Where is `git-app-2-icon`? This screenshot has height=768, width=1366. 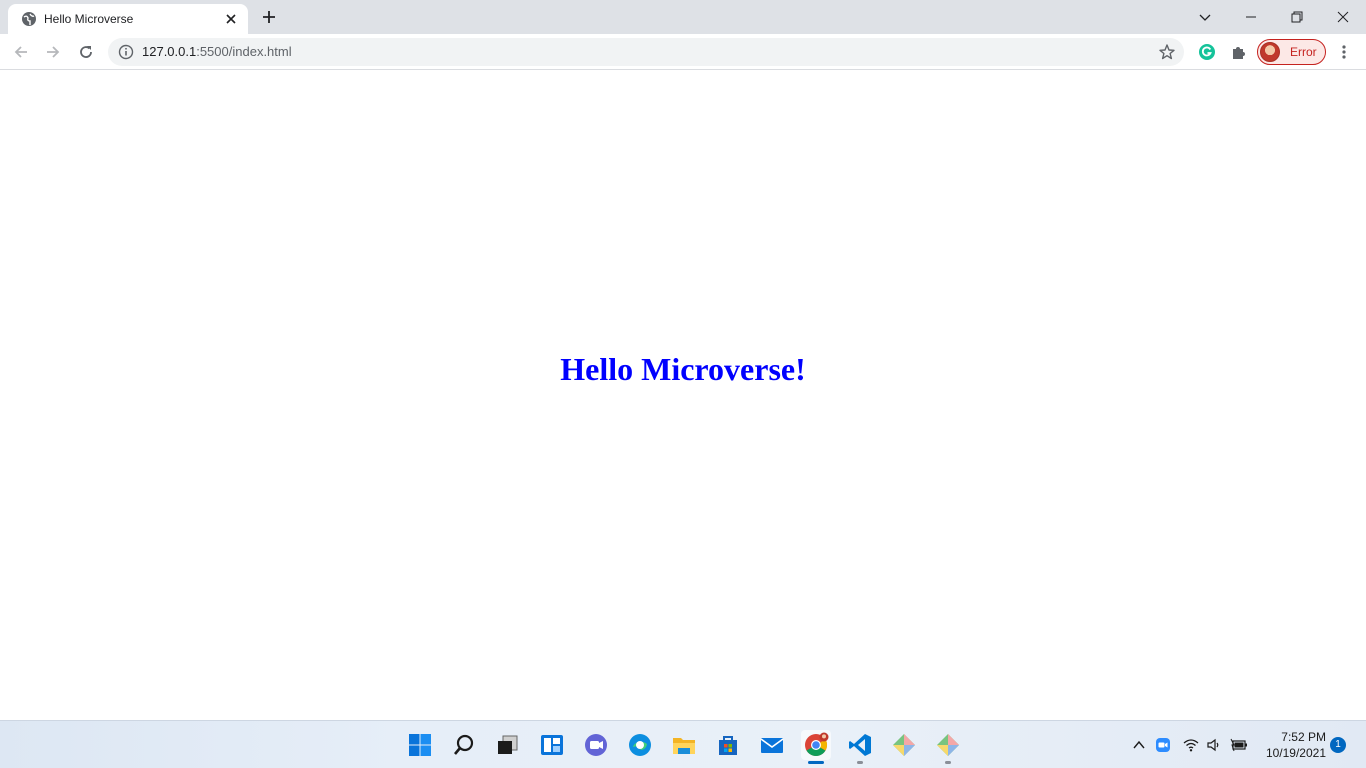
git-app-2-icon is located at coordinates (948, 747).